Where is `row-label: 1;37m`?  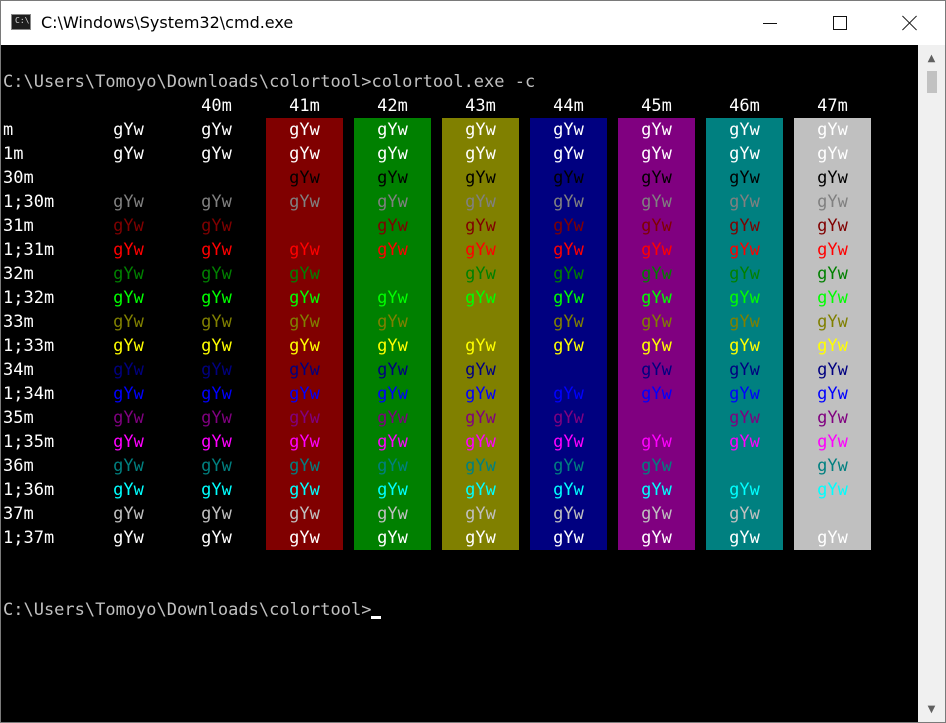 row-label: 1;37m is located at coordinates (29, 538).